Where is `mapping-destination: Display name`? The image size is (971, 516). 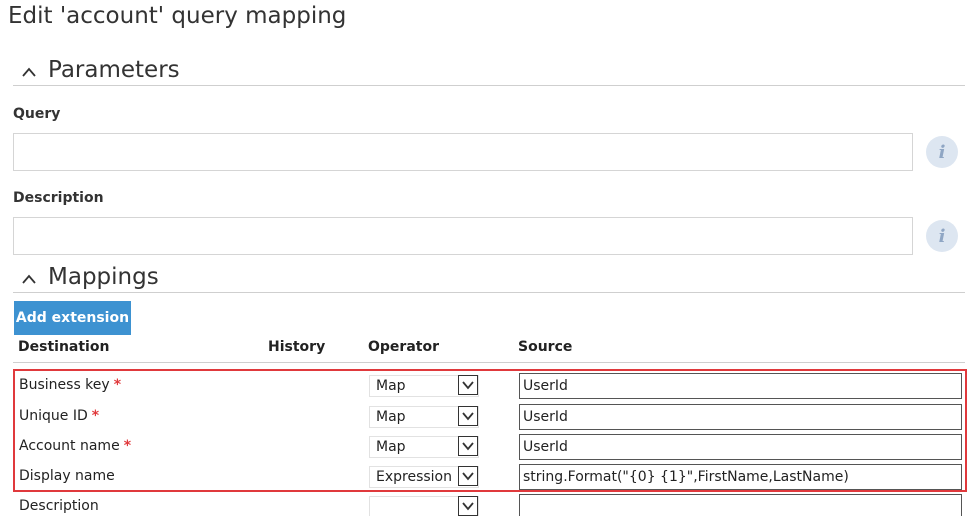
mapping-destination: Display name is located at coordinates (67, 476).